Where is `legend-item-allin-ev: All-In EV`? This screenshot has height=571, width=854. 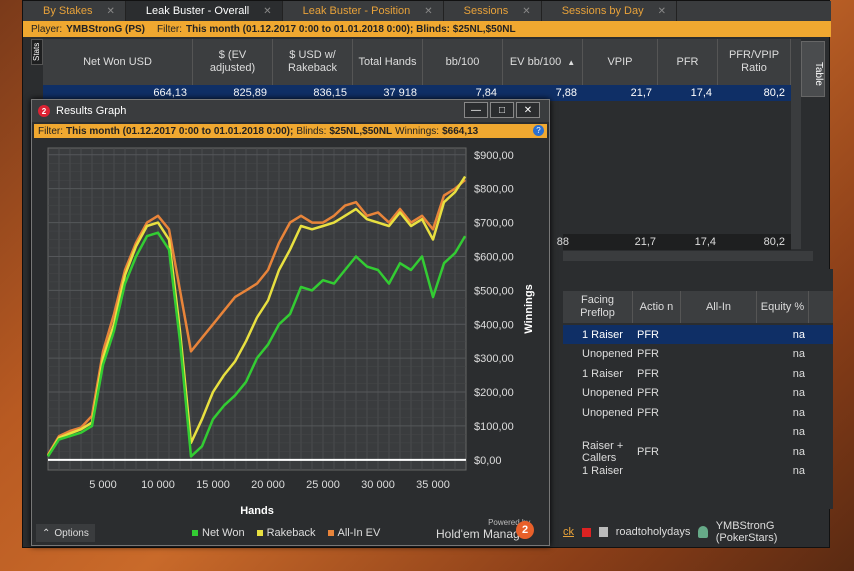
legend-item-allin-ev: All-In EV is located at coordinates (354, 533).